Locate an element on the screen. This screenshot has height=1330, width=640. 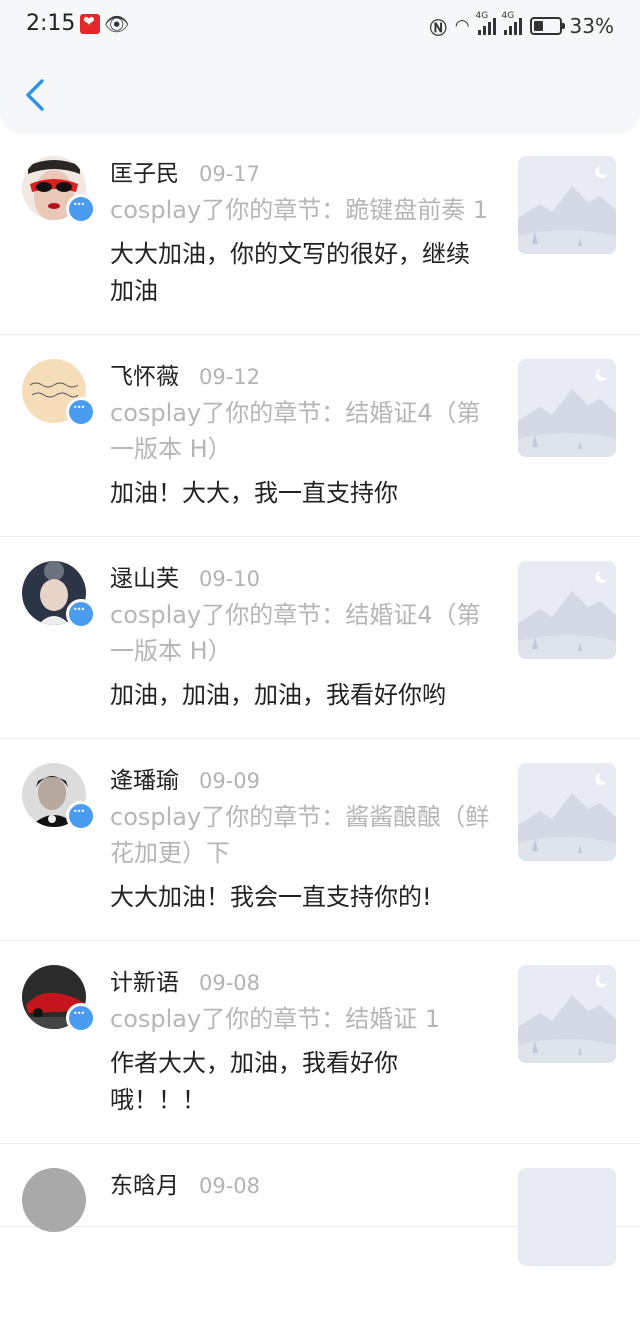
comment-text: 大大加油！我会一直支持你的! is located at coordinates (271, 897).